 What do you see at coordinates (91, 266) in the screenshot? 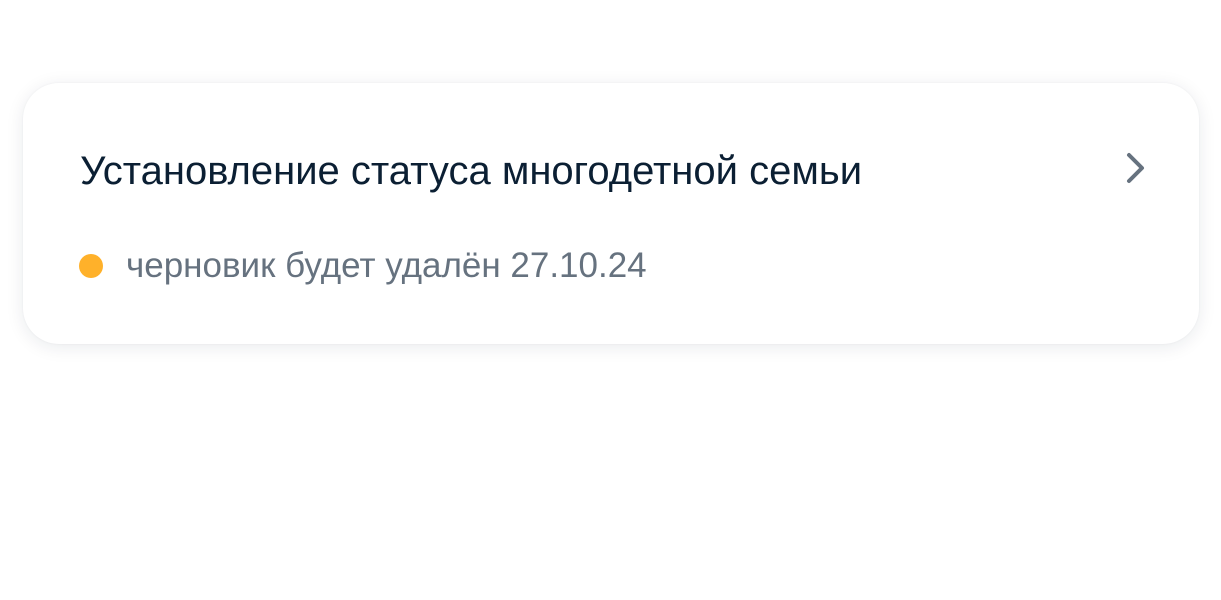
I see `status-dot-icon` at bounding box center [91, 266].